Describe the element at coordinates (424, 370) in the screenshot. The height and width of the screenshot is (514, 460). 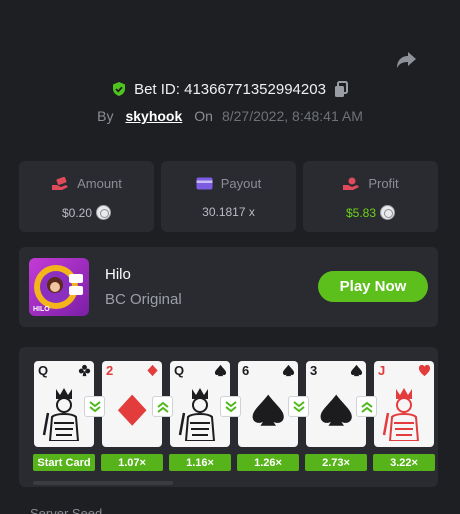
I see `hearts-suit-icon` at that location.